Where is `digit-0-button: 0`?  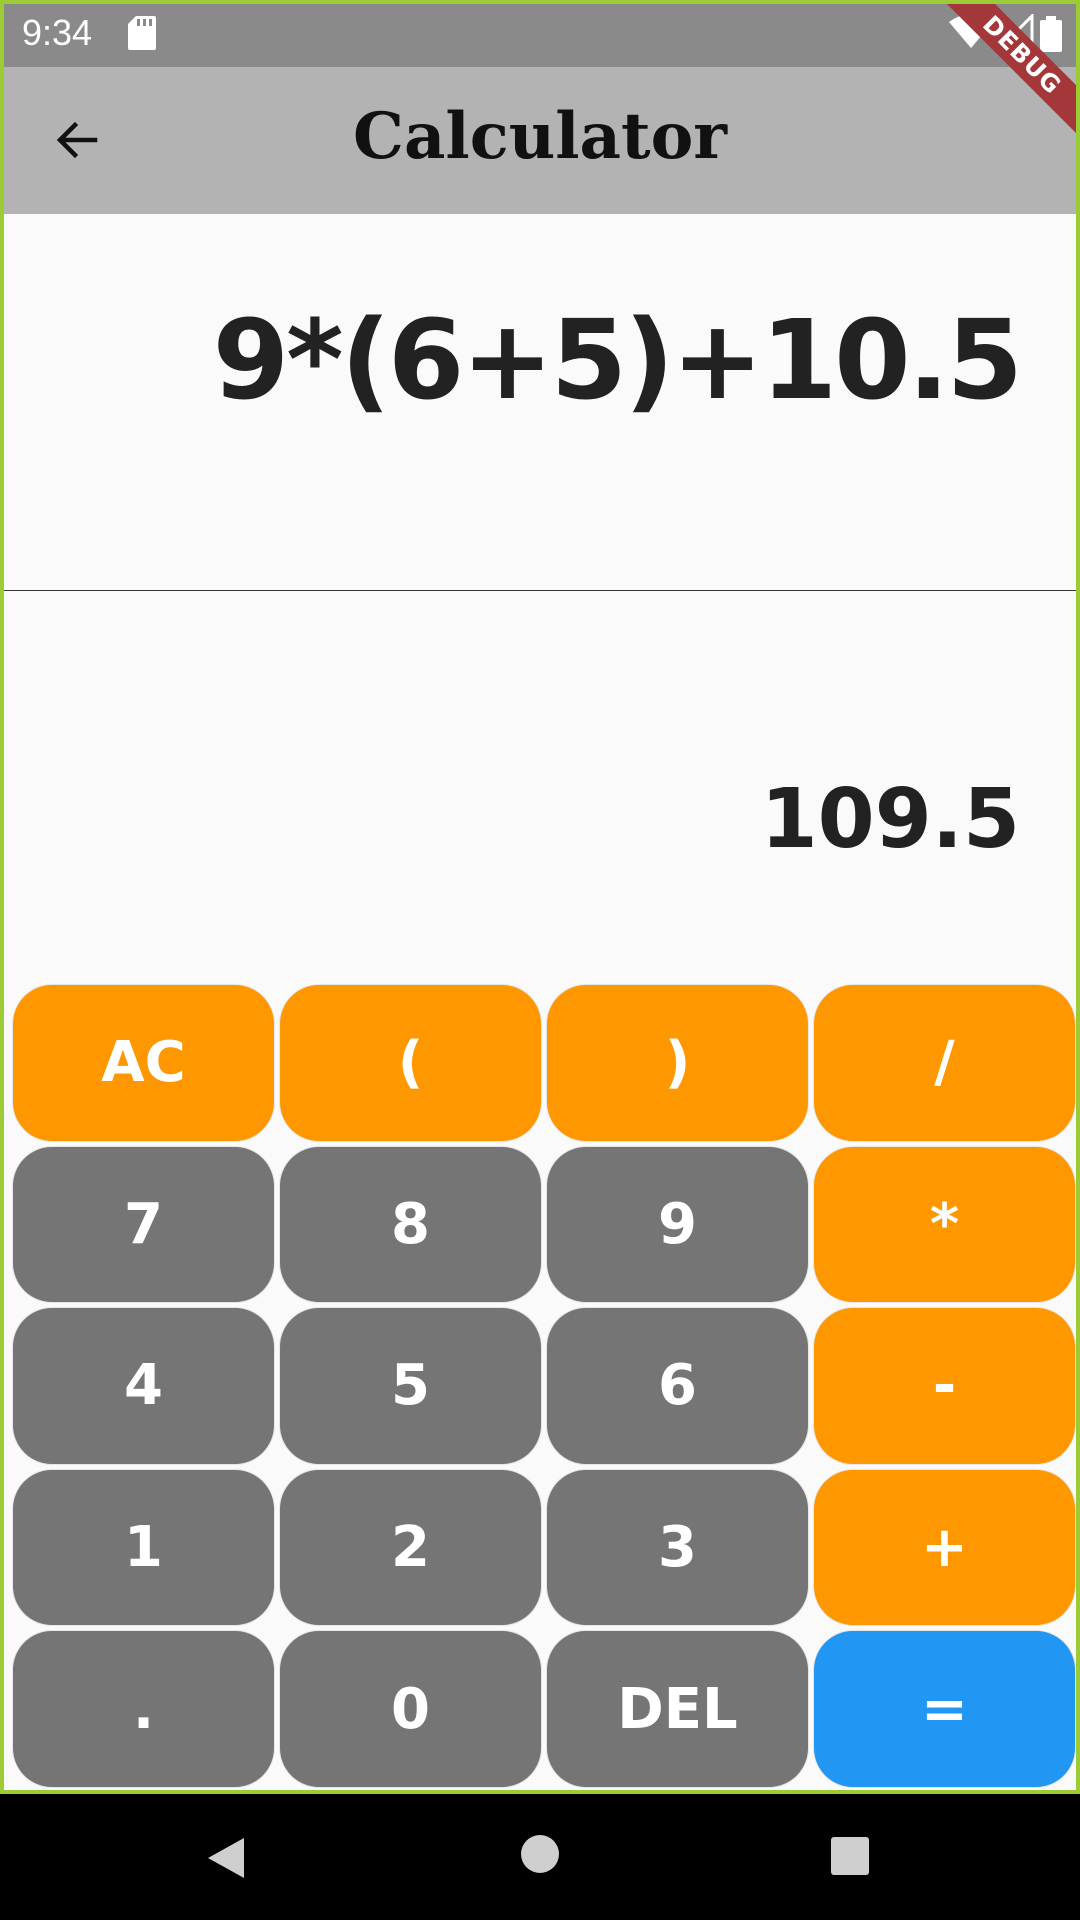
digit-0-button: 0 is located at coordinates (410, 1709).